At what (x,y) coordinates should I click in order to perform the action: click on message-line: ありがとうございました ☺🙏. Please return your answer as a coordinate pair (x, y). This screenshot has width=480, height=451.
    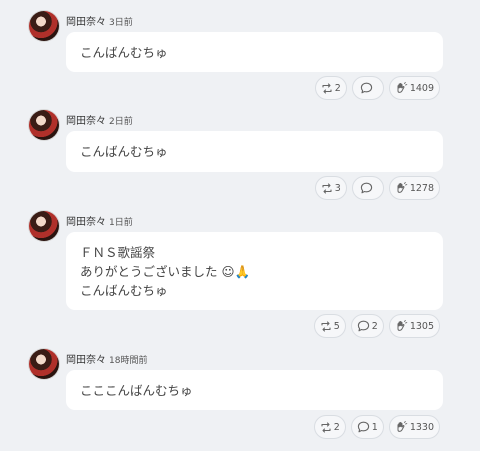
    Looking at the image, I should click on (165, 271).